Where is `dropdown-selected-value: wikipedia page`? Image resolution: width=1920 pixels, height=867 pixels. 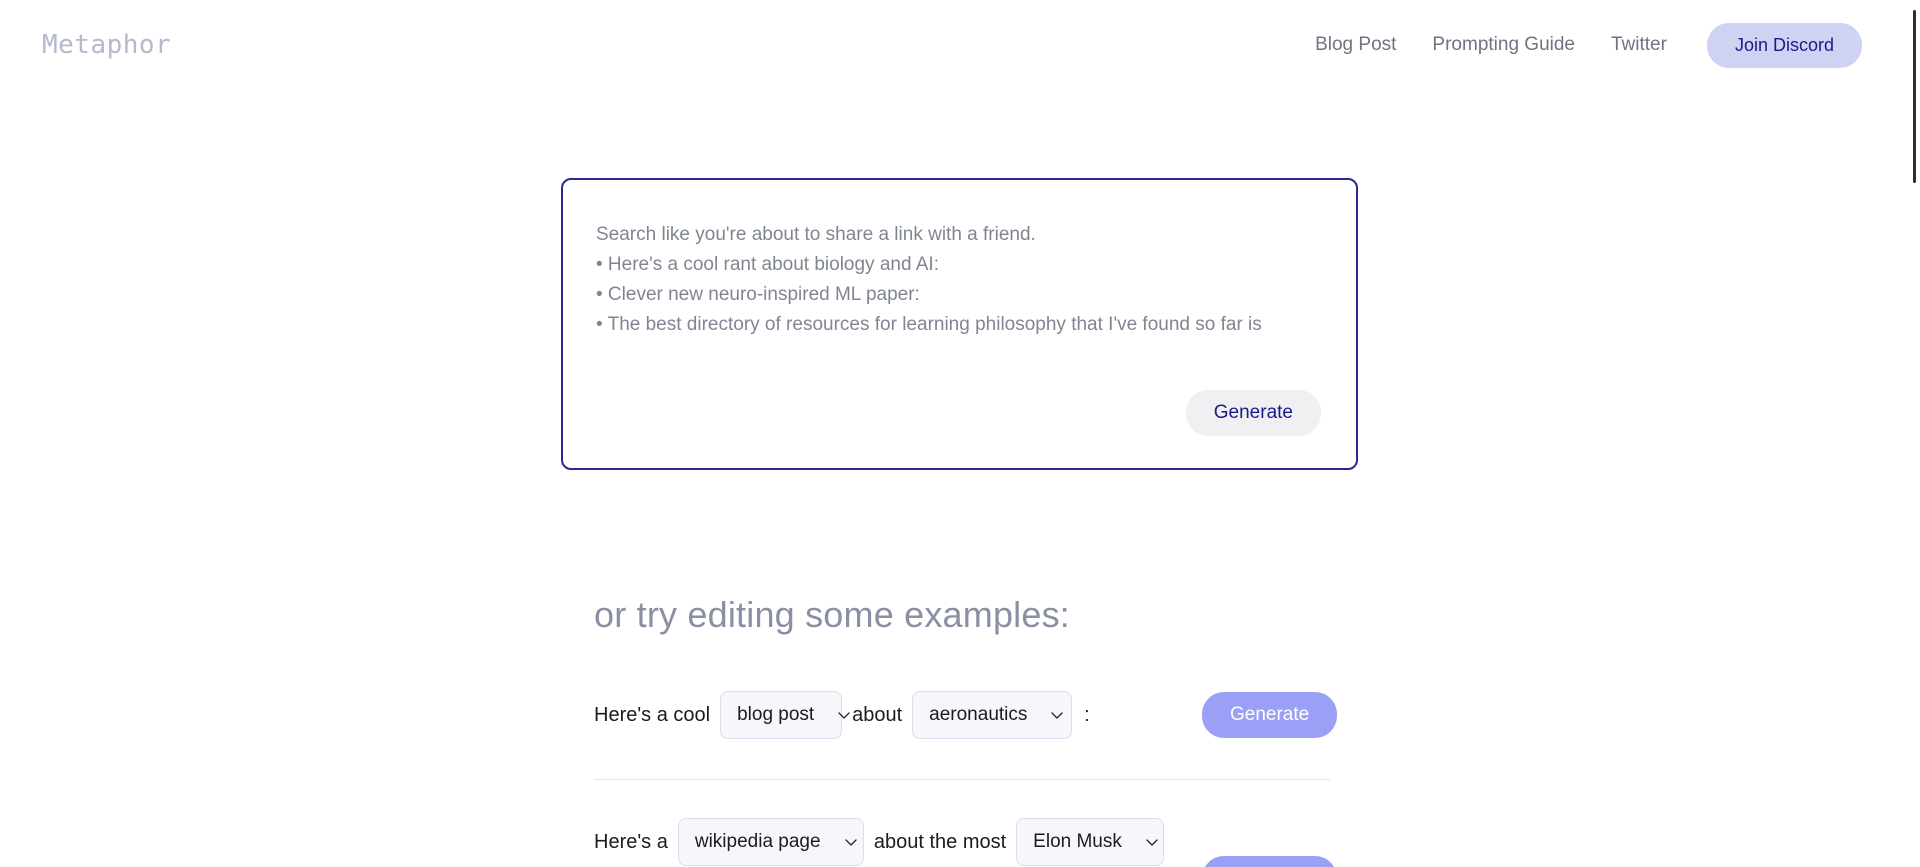
dropdown-selected-value: wikipedia page is located at coordinates (757, 841).